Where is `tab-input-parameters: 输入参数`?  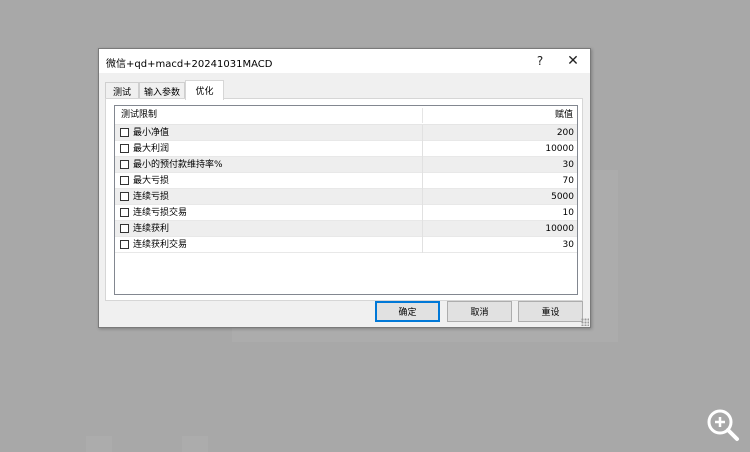 tab-input-parameters: 输入参数 is located at coordinates (162, 90).